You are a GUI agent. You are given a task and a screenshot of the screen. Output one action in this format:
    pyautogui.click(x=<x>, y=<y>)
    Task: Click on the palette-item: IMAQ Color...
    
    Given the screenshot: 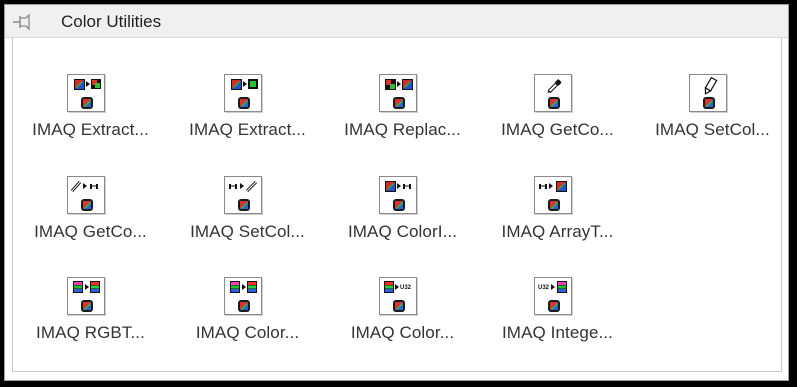 What is the action you would take?
    pyautogui.click(x=247, y=291)
    